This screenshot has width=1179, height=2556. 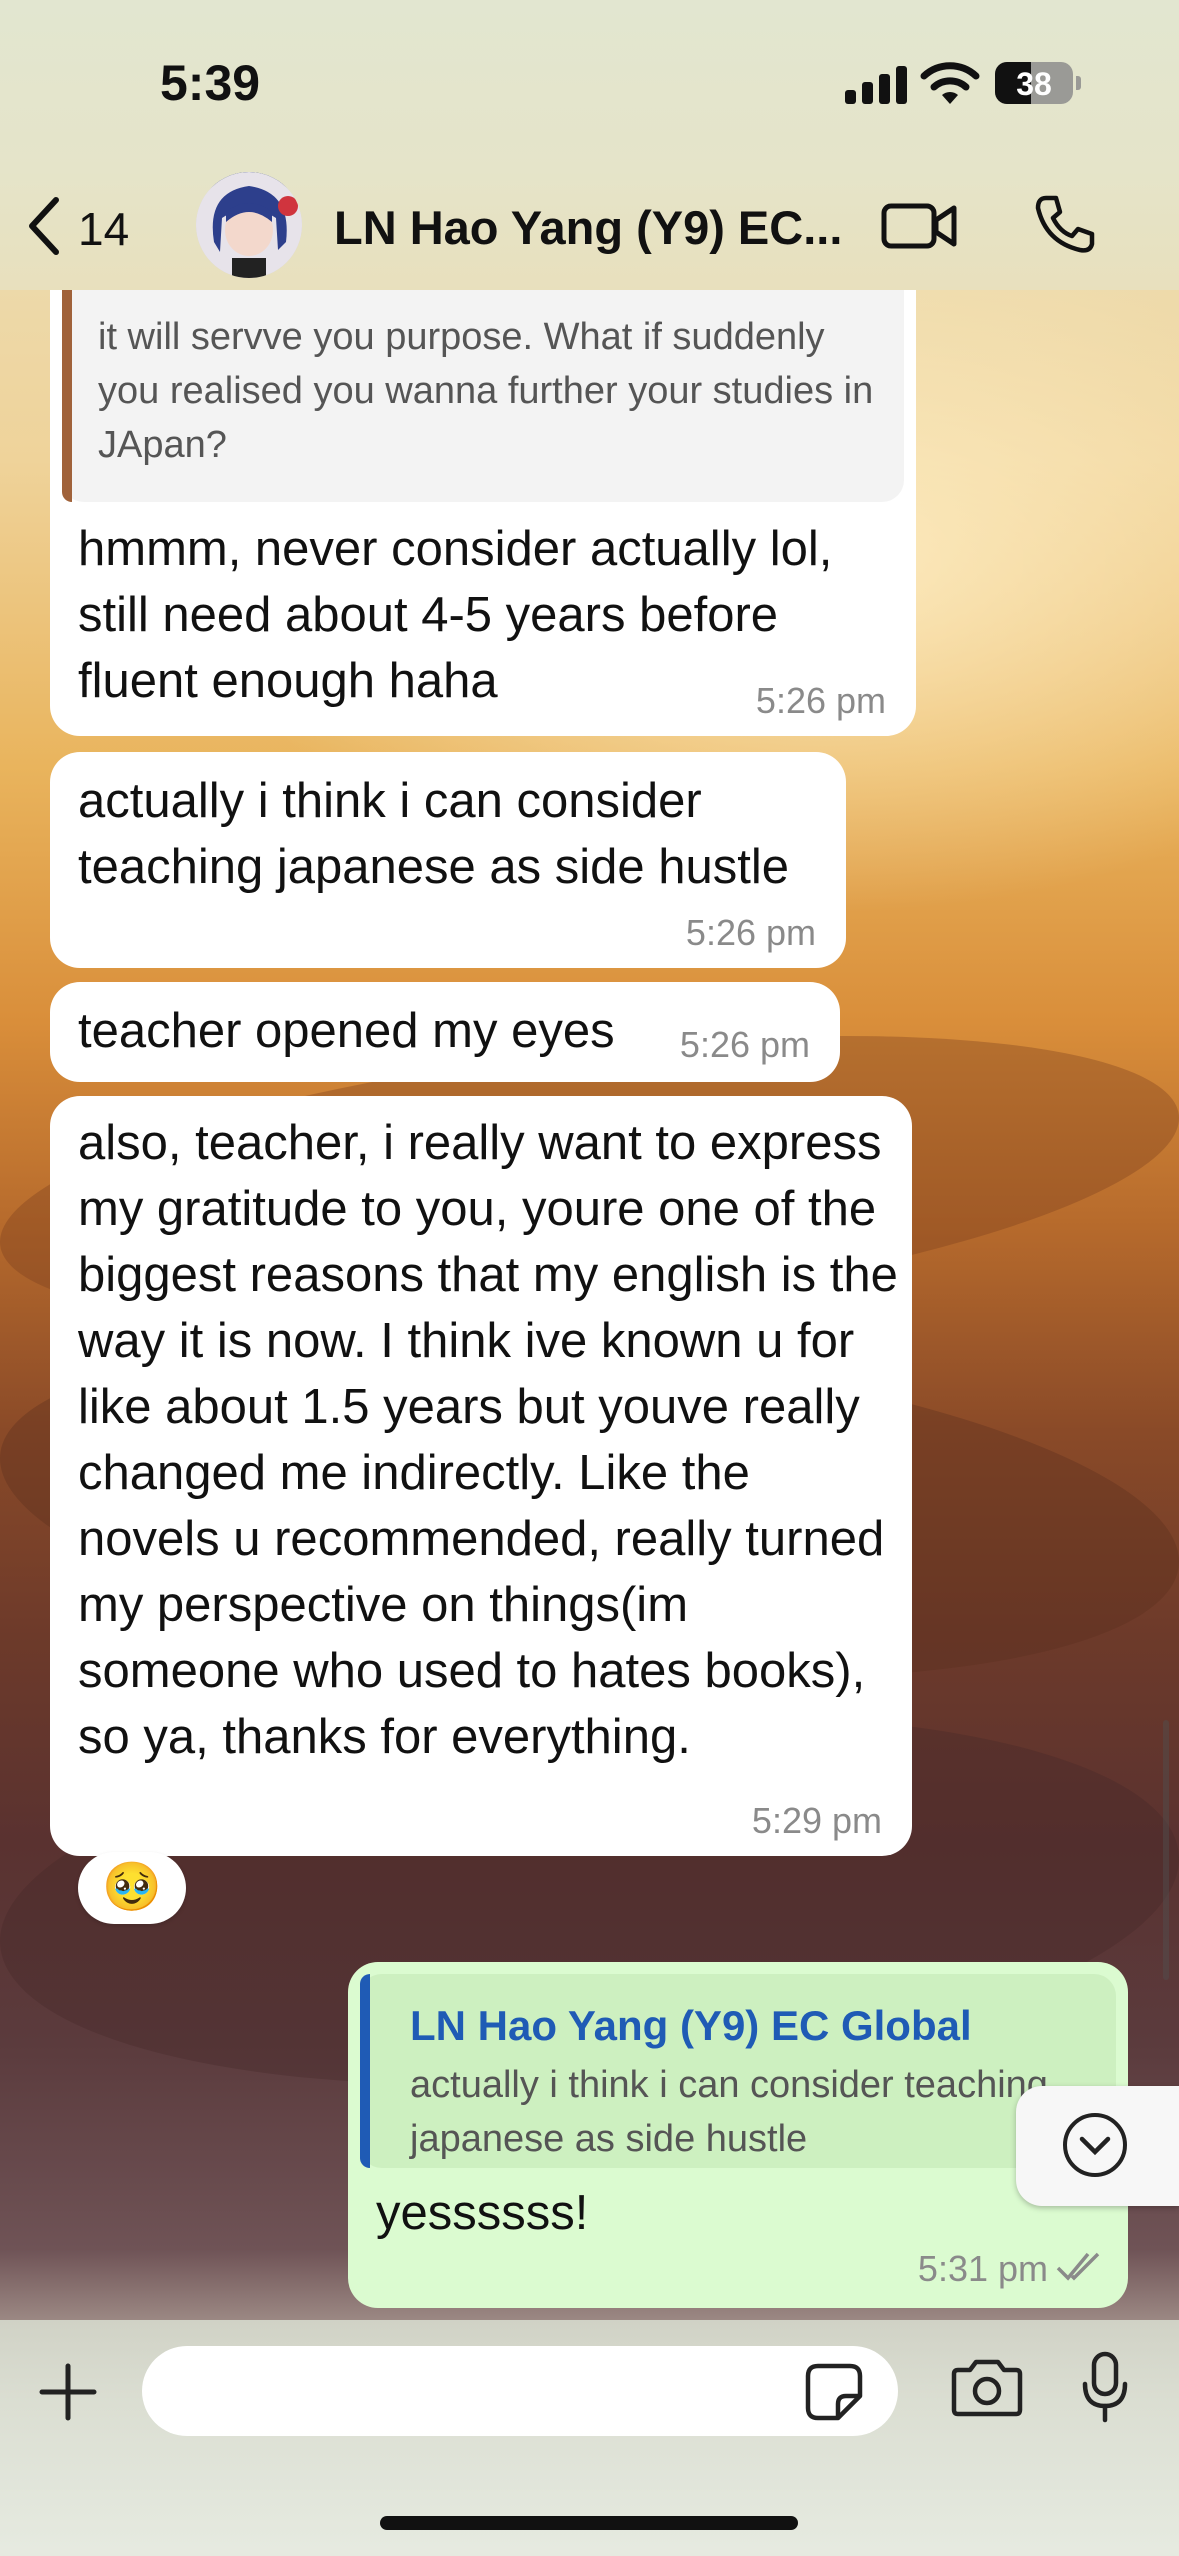 I want to click on message-timestamp: 5:31 pm, so click(x=982, y=2268).